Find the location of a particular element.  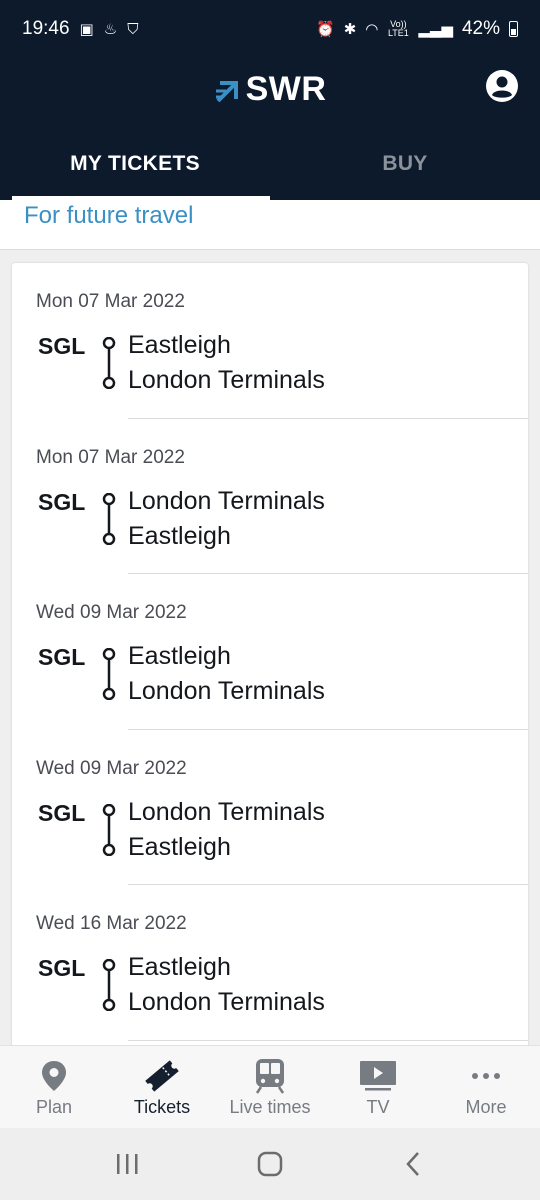

tv-icon is located at coordinates (378, 1076).